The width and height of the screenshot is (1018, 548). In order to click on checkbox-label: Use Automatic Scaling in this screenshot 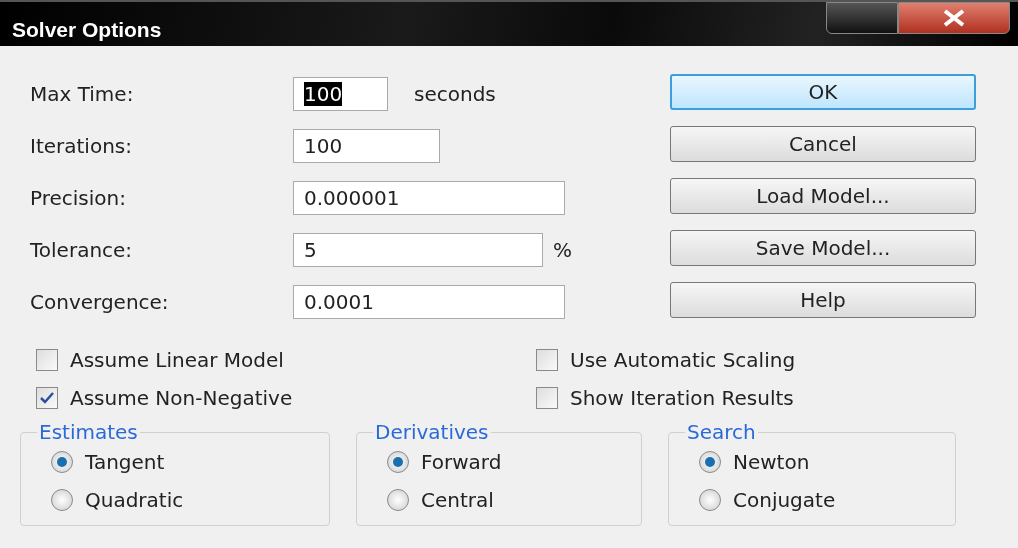, I will do `click(683, 360)`.